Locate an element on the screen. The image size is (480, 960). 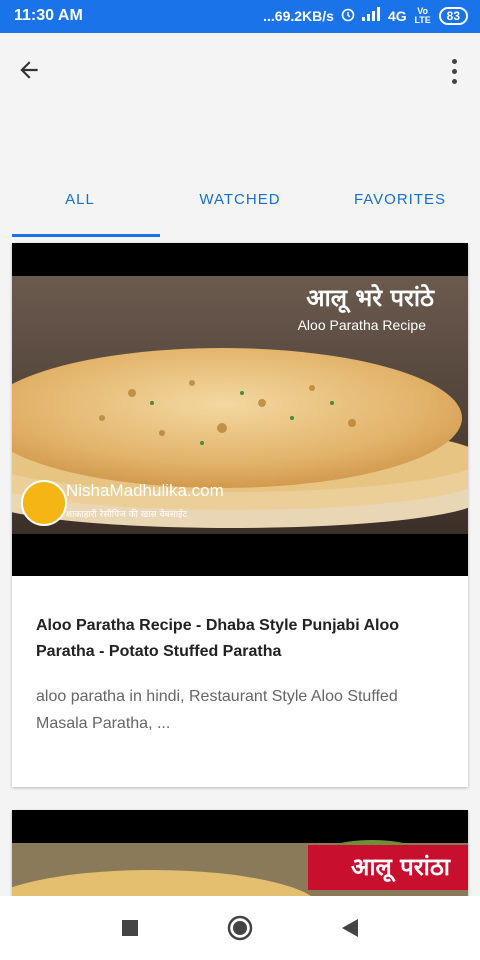
thumbnail-title-hindi: आलू भरे परांठे is located at coordinates (370, 298).